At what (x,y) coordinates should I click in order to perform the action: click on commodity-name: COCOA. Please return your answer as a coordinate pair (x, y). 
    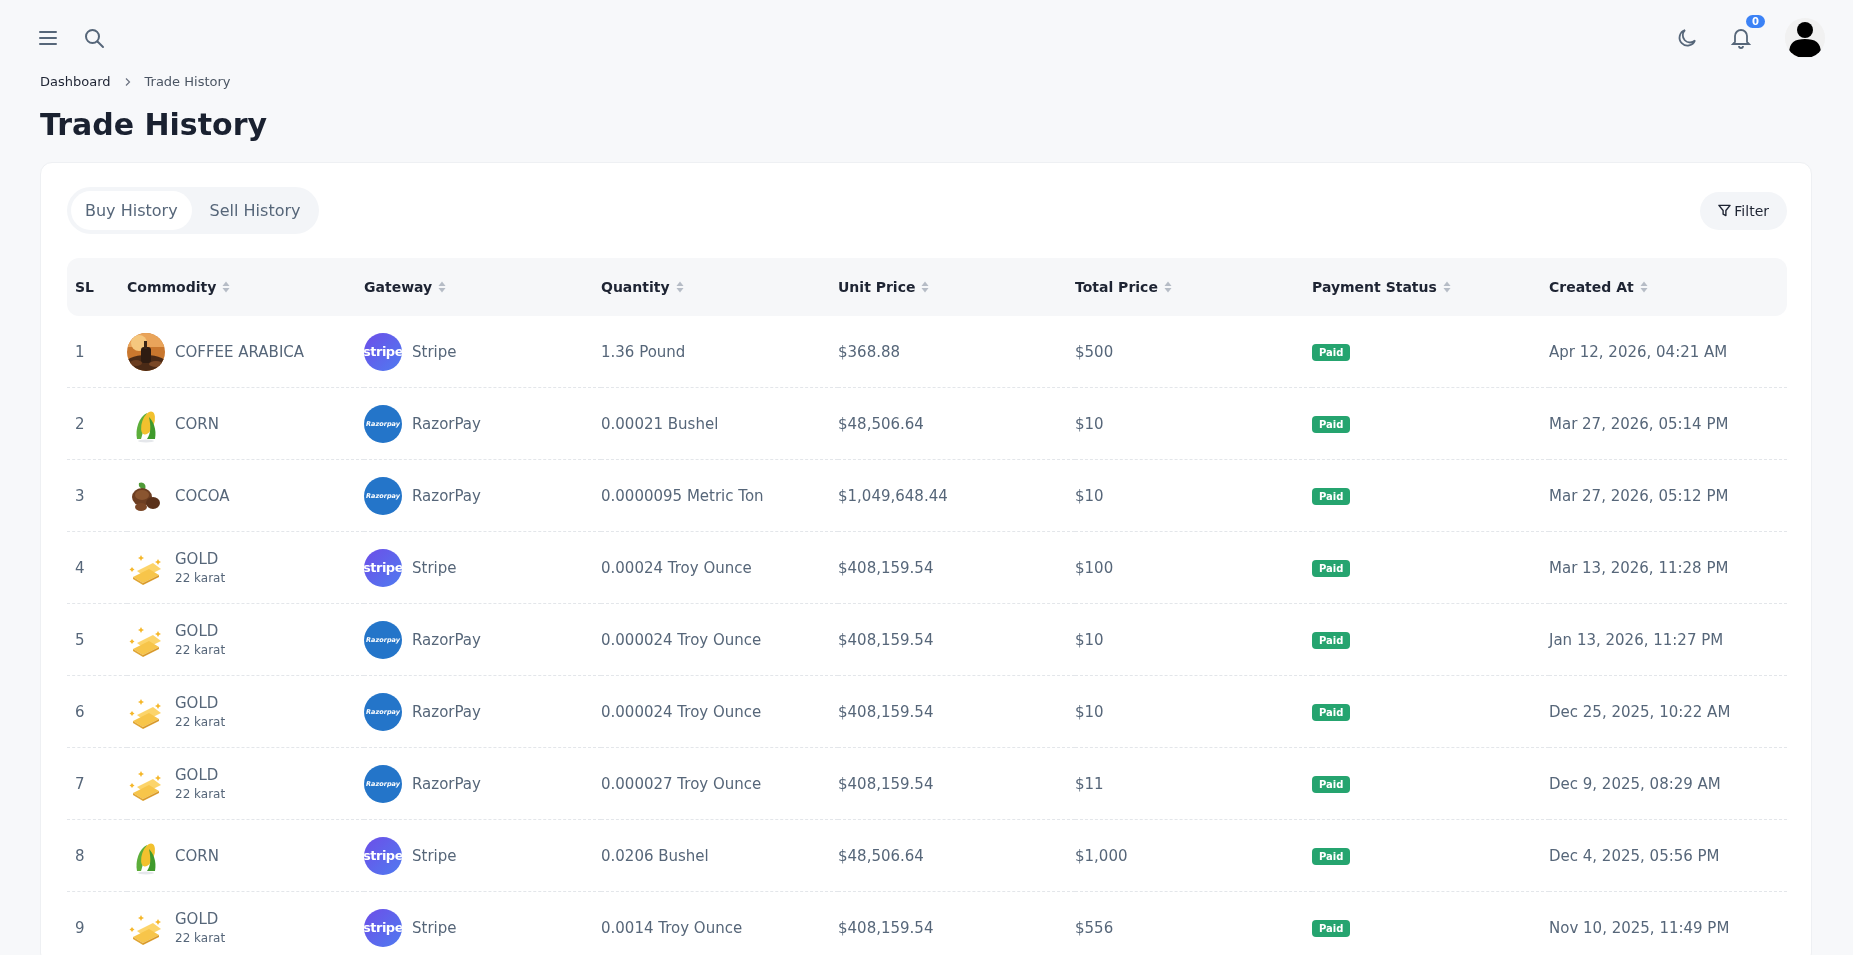
    Looking at the image, I should click on (202, 495).